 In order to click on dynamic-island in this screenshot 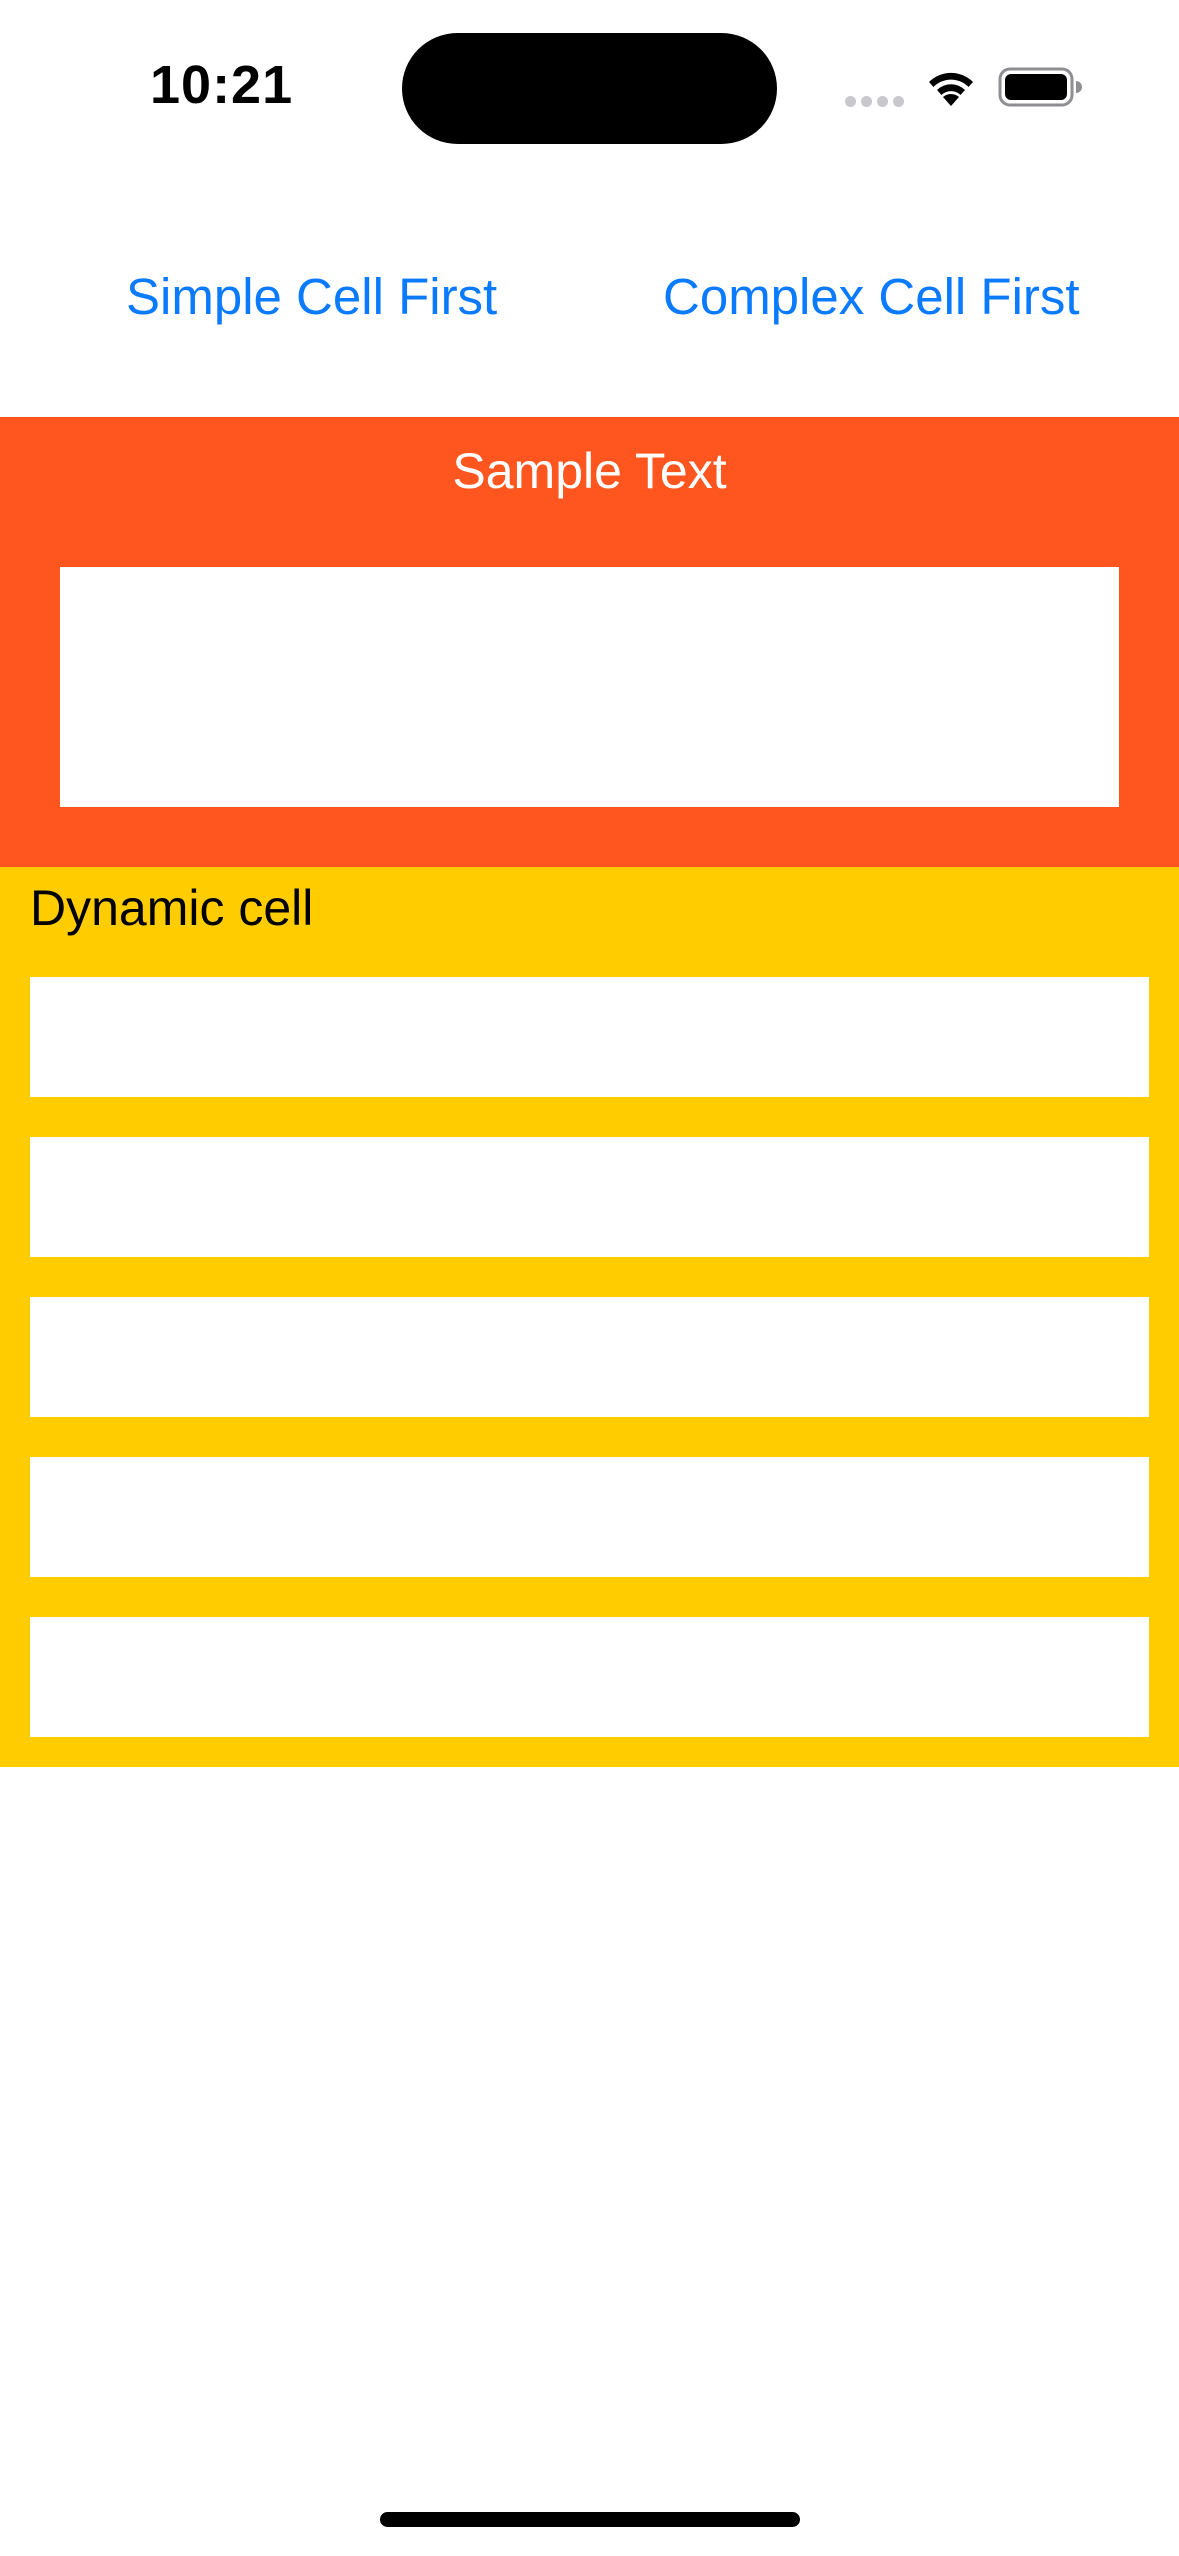, I will do `click(589, 88)`.